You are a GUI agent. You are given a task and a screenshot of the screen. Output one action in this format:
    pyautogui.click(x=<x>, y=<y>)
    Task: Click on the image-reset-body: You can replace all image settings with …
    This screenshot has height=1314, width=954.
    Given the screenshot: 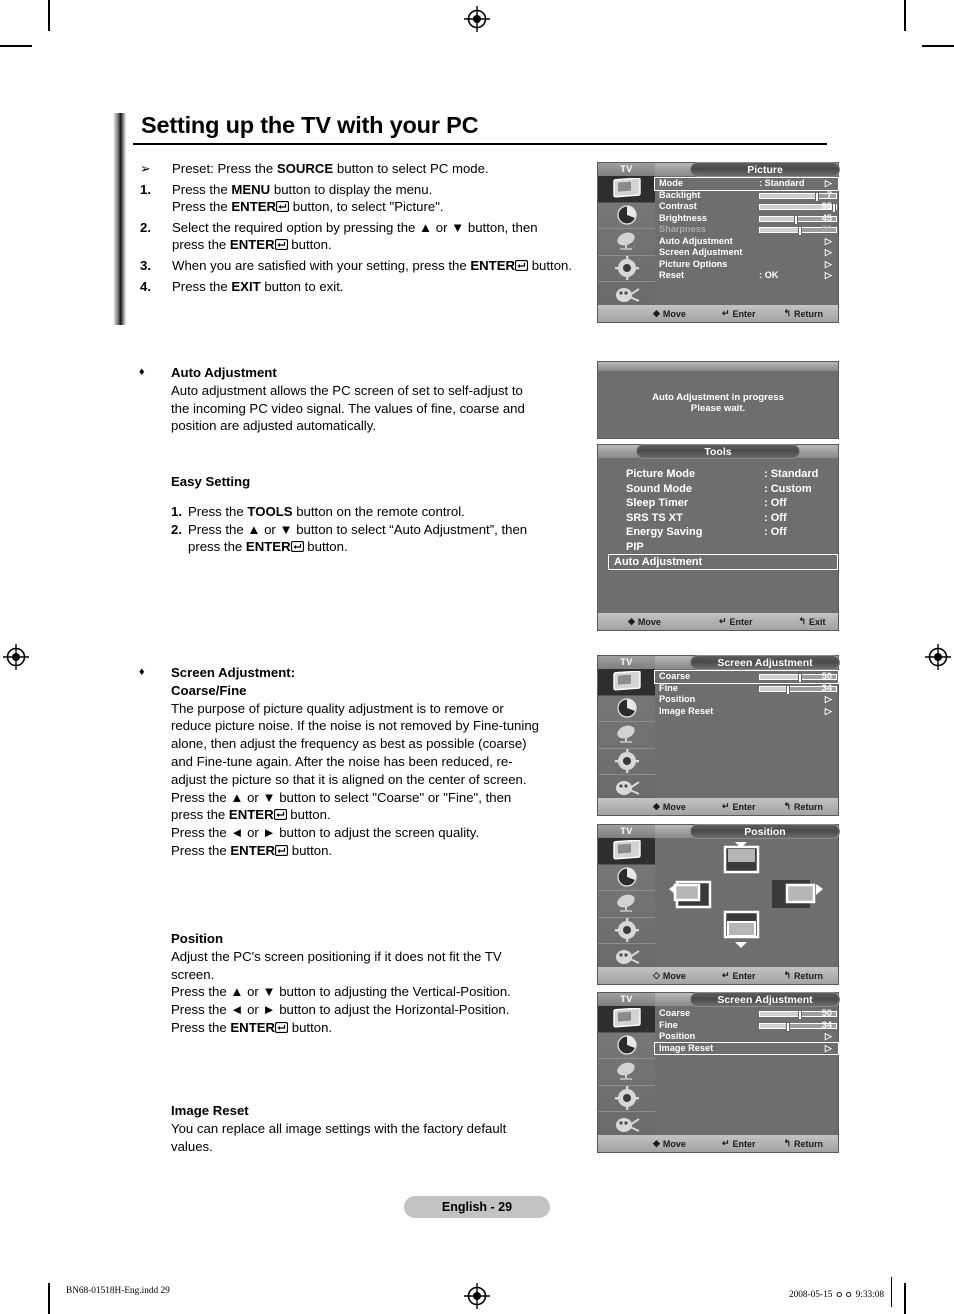 What is the action you would take?
    pyautogui.click(x=339, y=1137)
    